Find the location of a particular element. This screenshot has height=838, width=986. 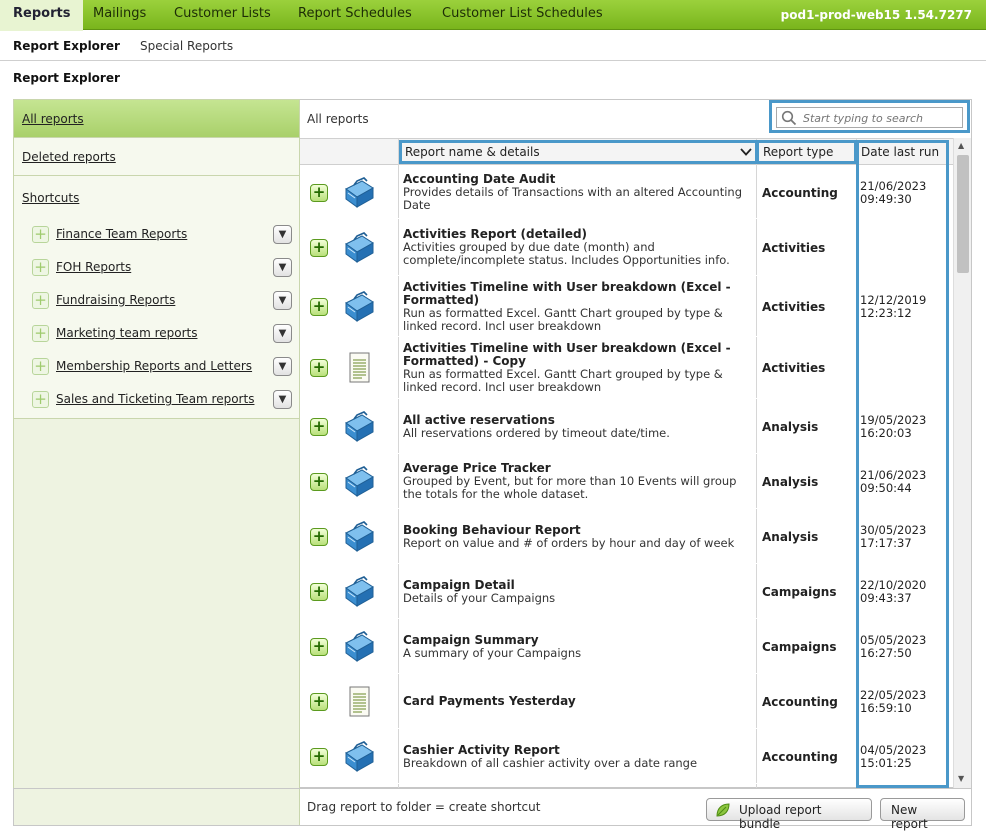

shortcut-item: + Sales and Ticketing Team reports ▼ is located at coordinates (156, 402).